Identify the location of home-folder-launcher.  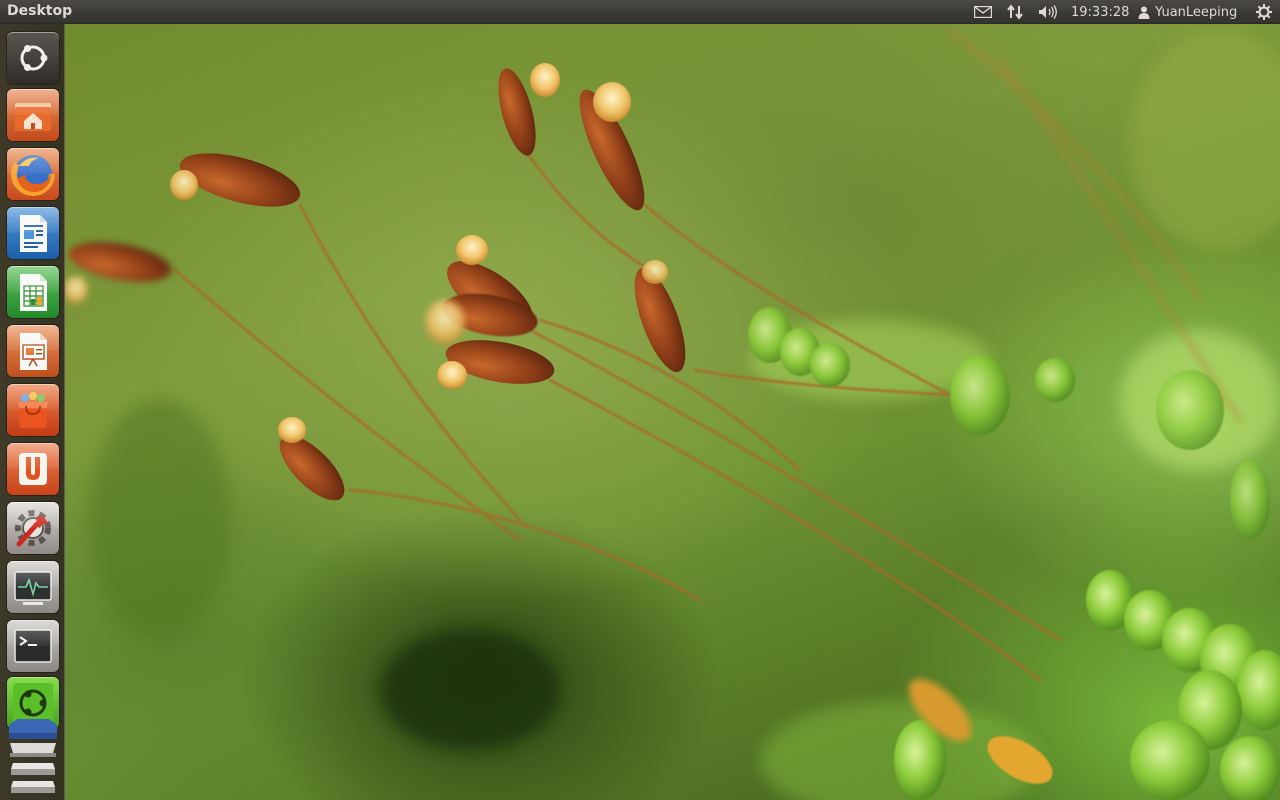
(33, 115).